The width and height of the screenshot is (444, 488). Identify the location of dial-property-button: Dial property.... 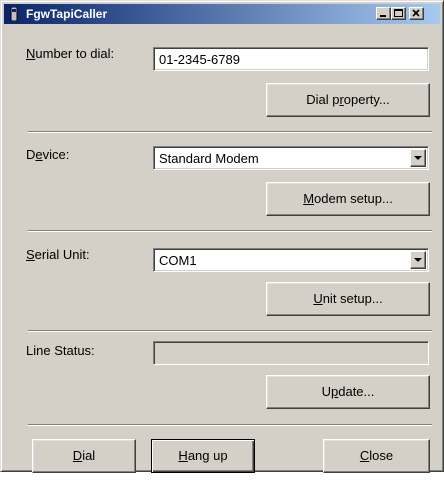
(348, 100).